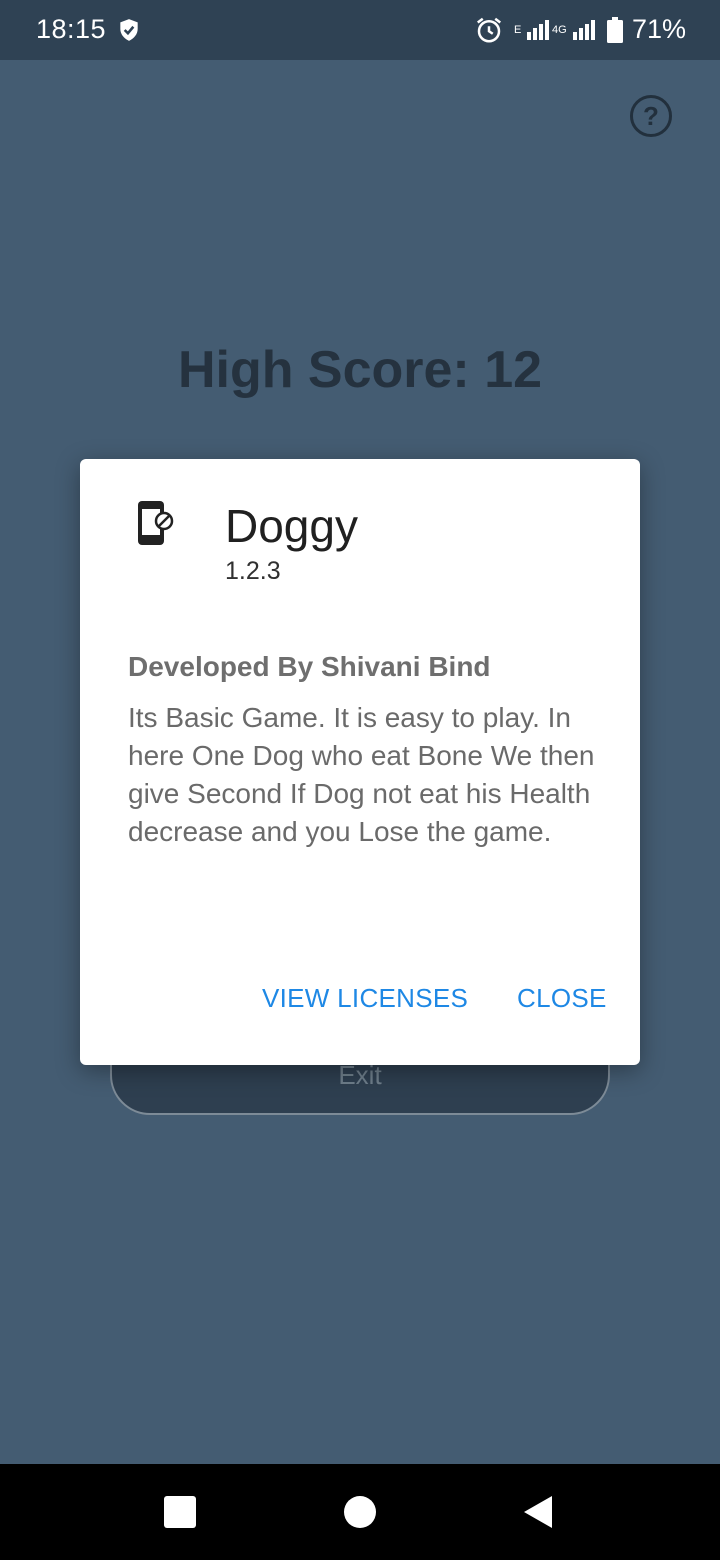  Describe the element at coordinates (559, 30) in the screenshot. I see `network-type-label-2: 4G` at that location.